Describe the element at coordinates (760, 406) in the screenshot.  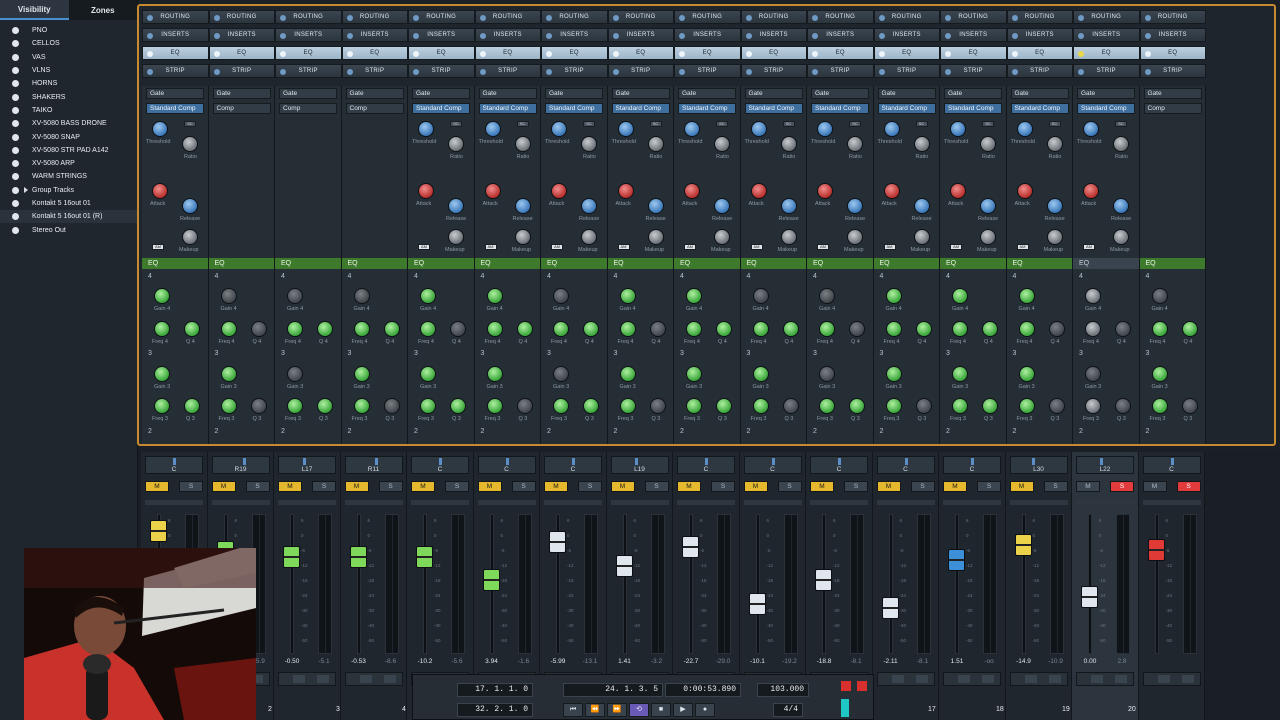
I see `eq-freq3-knob` at that location.